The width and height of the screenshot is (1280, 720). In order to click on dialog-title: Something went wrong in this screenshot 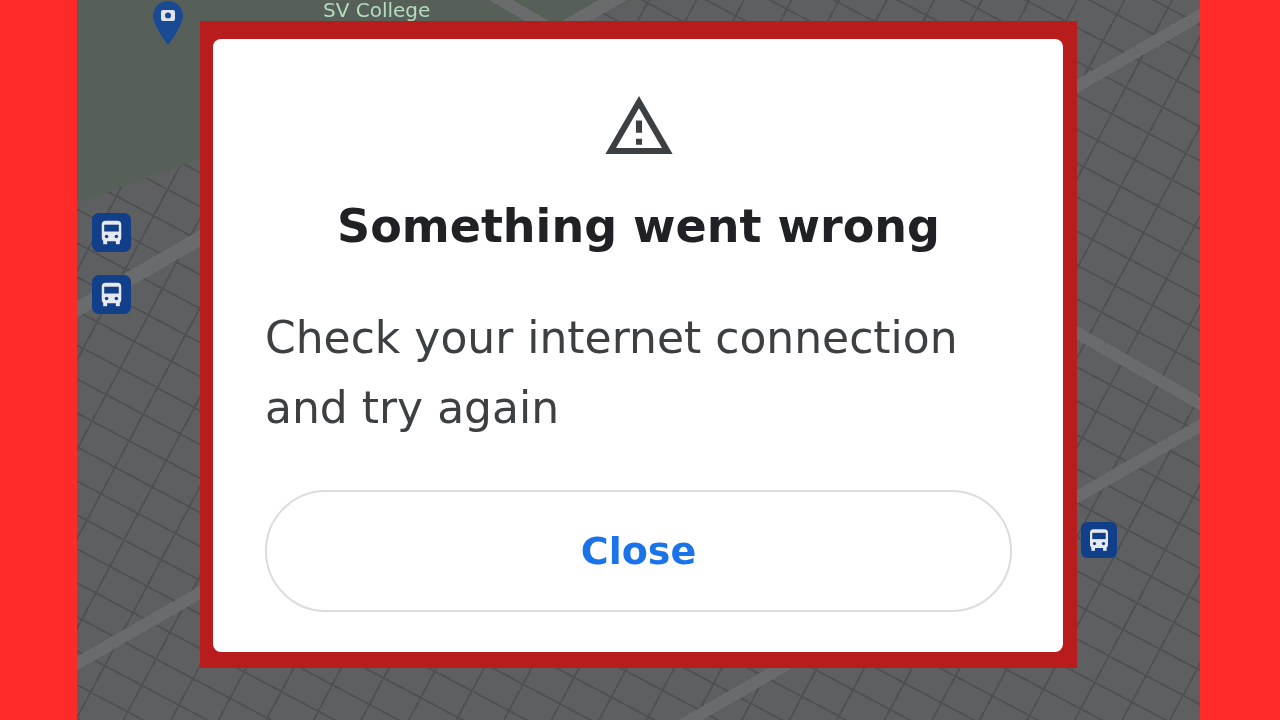, I will do `click(638, 226)`.